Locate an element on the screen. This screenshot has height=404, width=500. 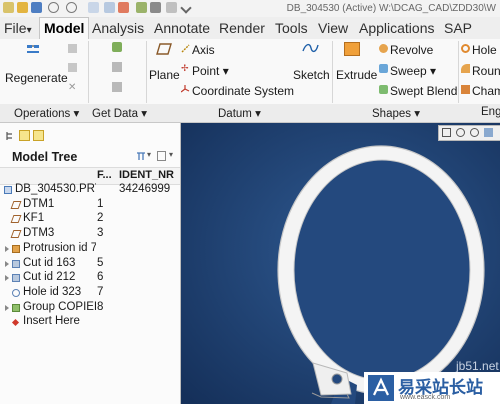
show-menu-chevron-icon: ▾ is located at coordinates (171, 154).